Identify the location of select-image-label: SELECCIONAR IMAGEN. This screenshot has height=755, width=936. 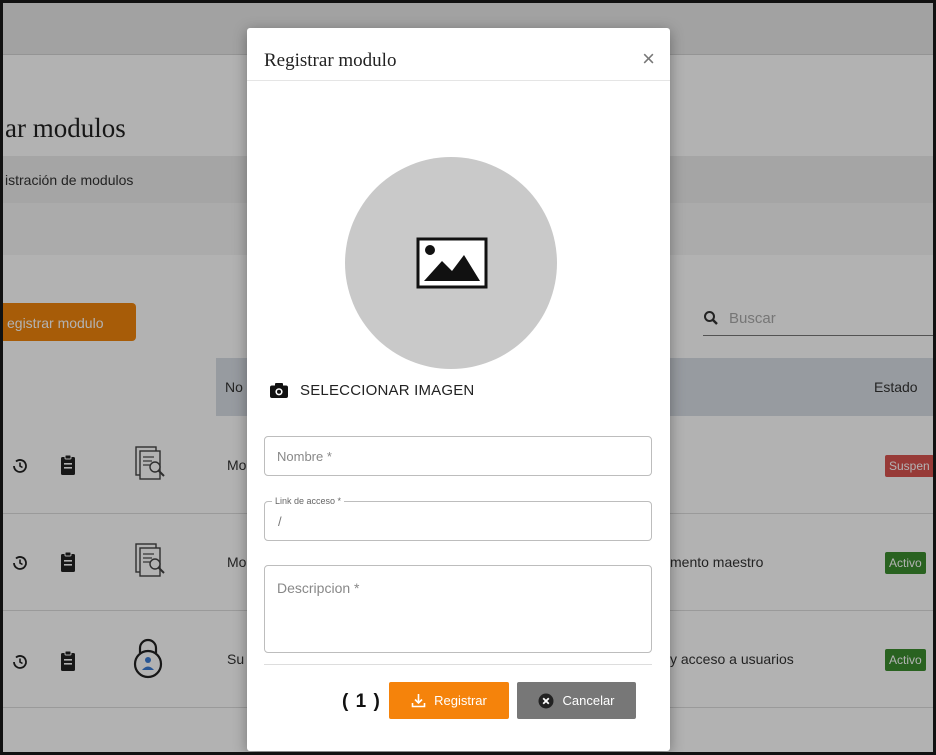
(387, 390).